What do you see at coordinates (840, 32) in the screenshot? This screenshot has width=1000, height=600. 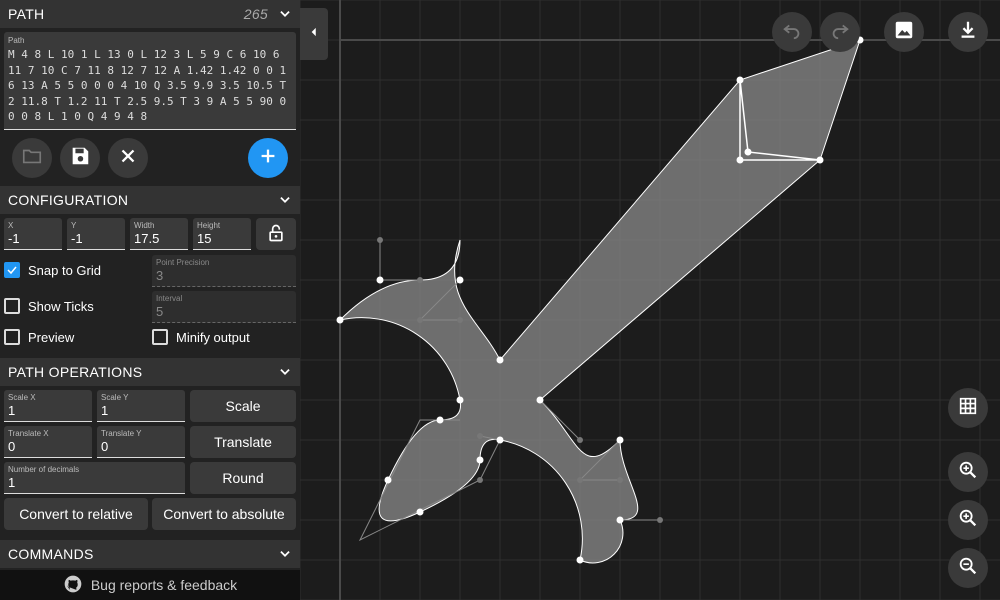 I see `redo-button` at bounding box center [840, 32].